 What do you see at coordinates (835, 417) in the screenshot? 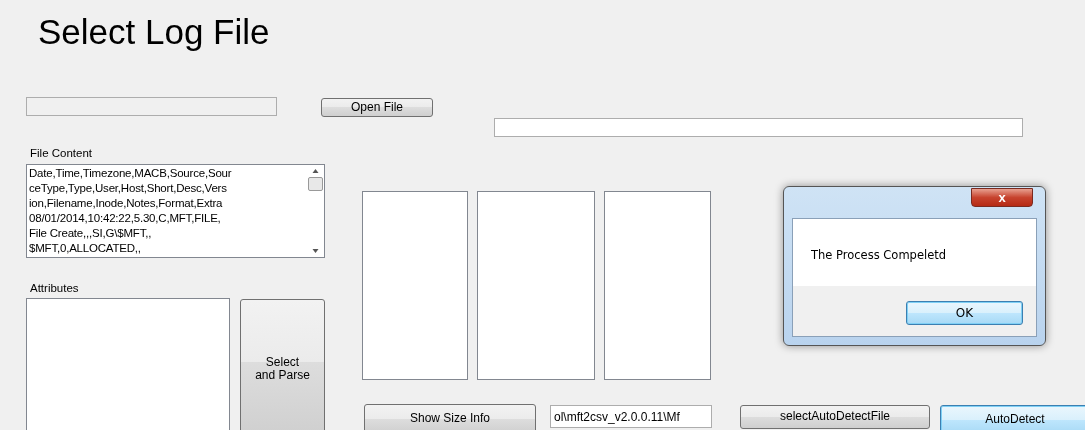
I see `select-auto-detect-file-button: selectAutoDetectFile` at bounding box center [835, 417].